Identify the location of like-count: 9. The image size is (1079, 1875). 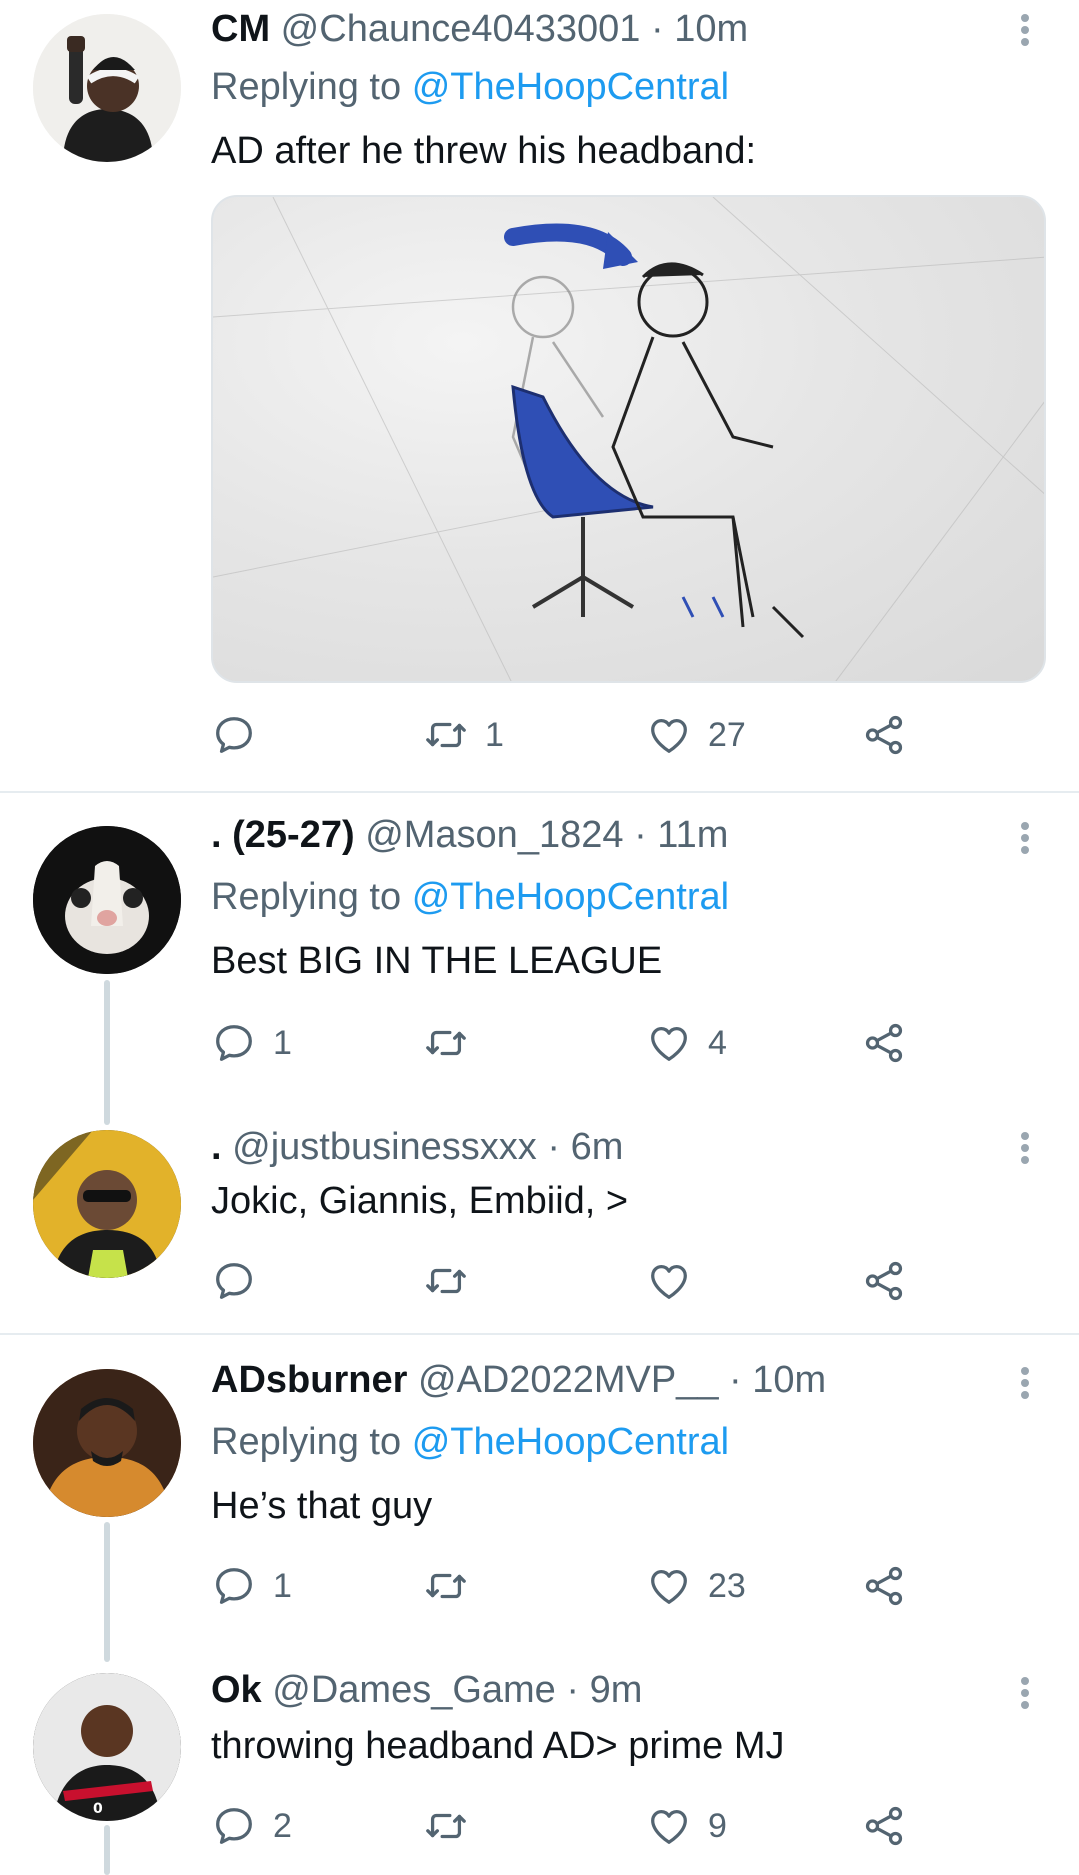
(717, 1825).